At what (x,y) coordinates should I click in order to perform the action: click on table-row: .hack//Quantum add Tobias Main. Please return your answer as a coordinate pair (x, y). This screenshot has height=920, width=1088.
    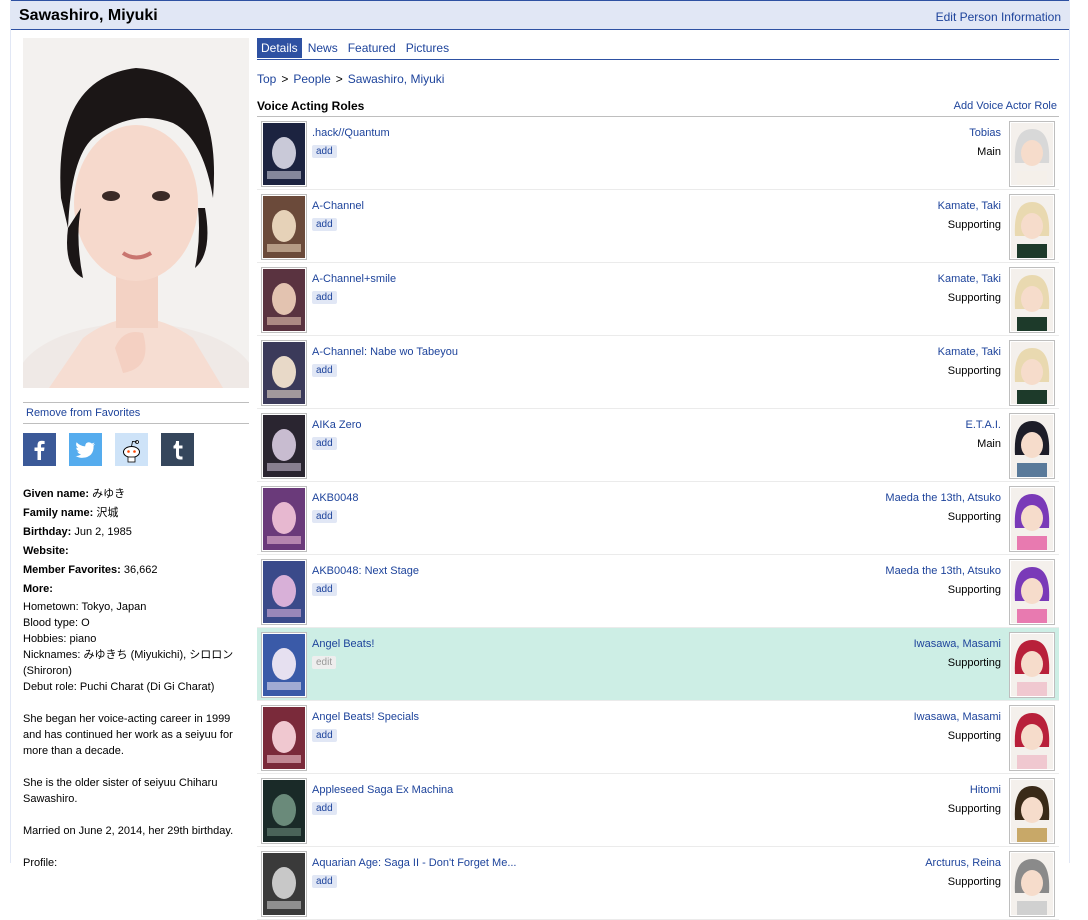
    Looking at the image, I should click on (658, 153).